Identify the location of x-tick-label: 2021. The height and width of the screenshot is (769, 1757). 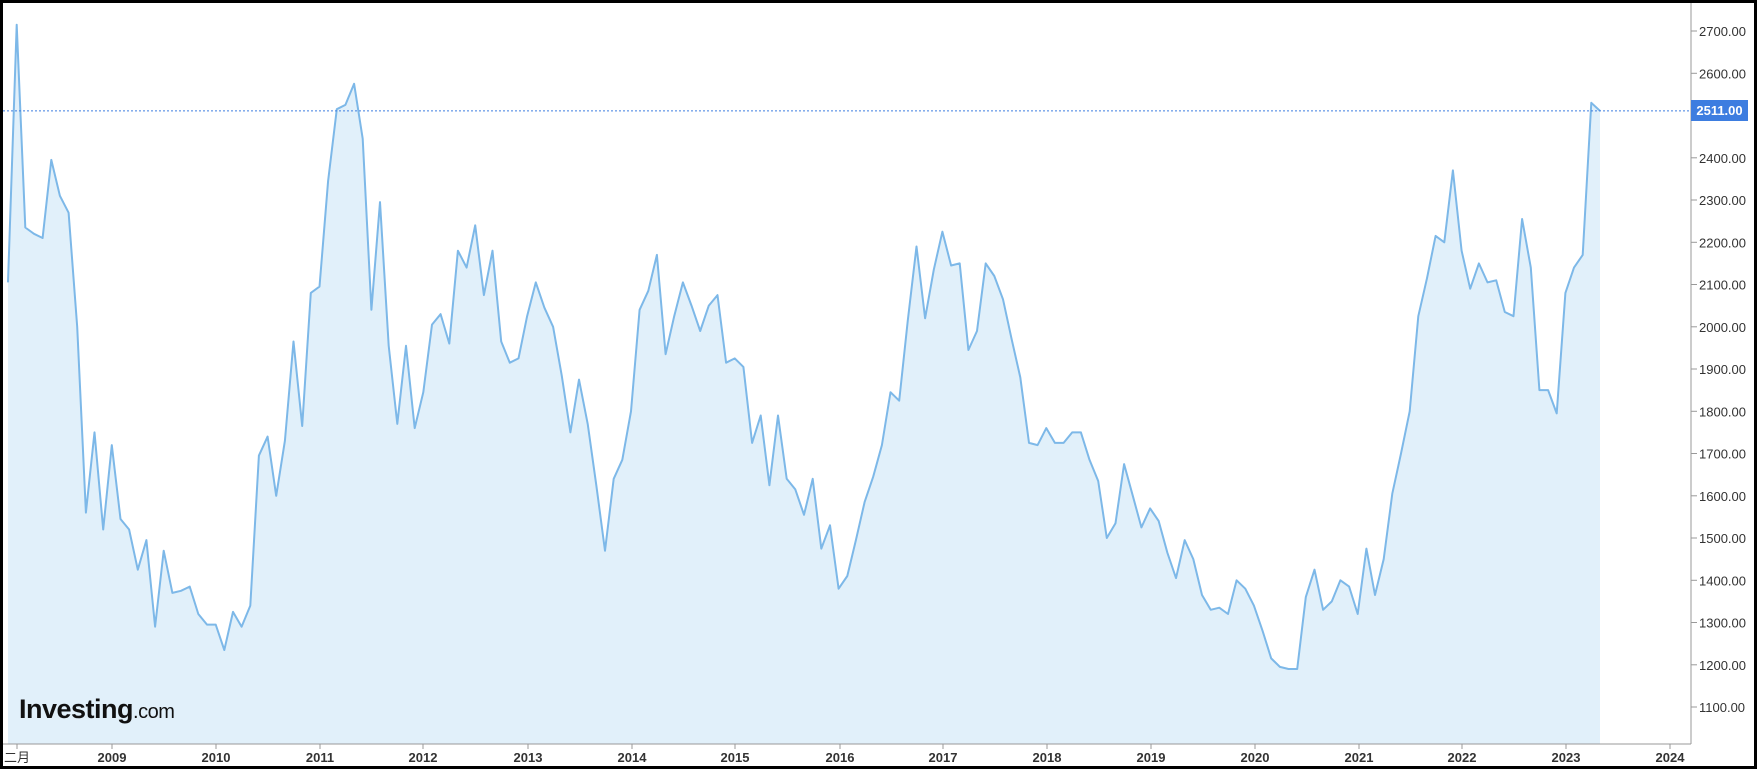
(1359, 757).